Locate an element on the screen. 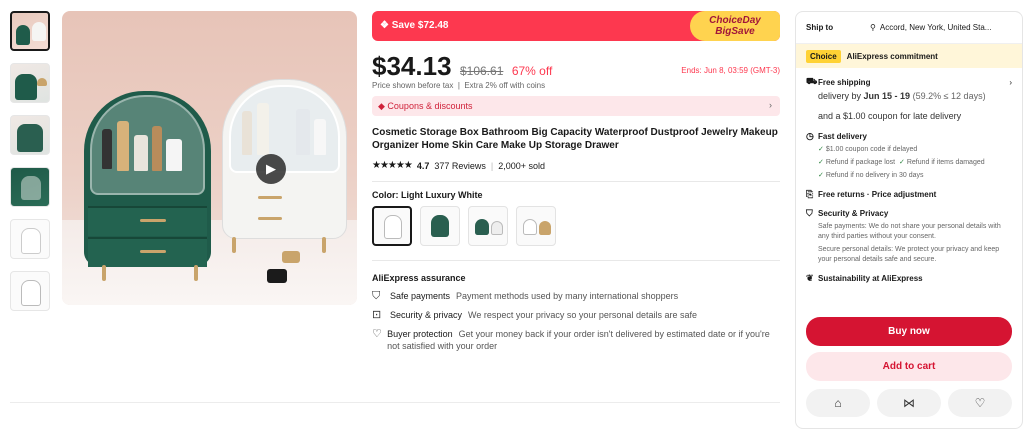 Image resolution: width=1024 pixels, height=429 pixels. share-icon: ⋈ is located at coordinates (909, 403).